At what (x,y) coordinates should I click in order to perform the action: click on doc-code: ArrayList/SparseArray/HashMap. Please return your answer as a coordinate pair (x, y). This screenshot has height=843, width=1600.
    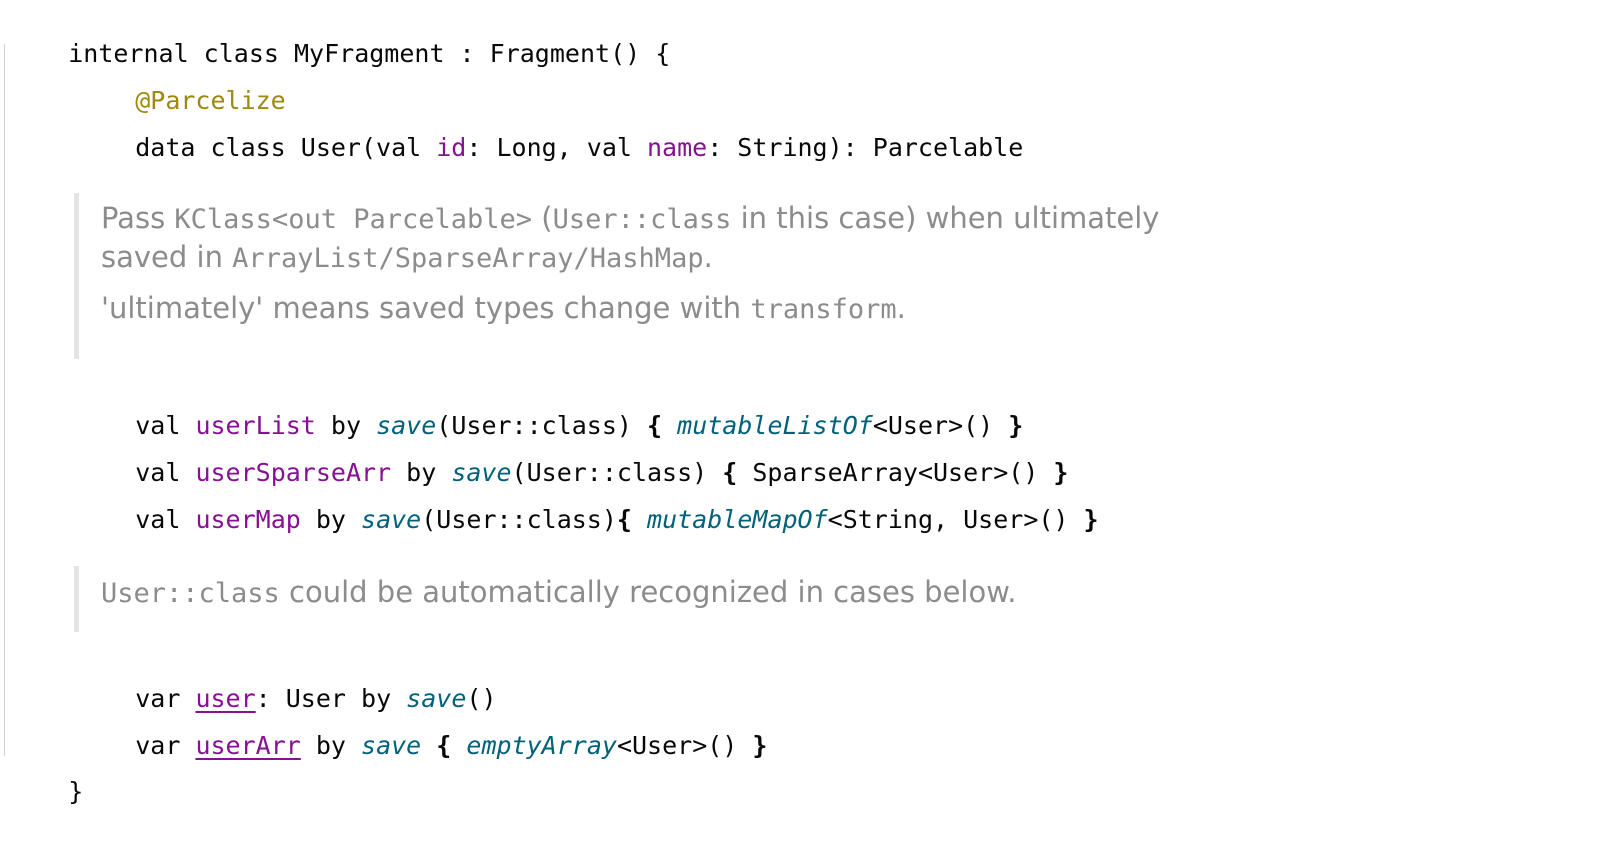
    Looking at the image, I should click on (468, 258).